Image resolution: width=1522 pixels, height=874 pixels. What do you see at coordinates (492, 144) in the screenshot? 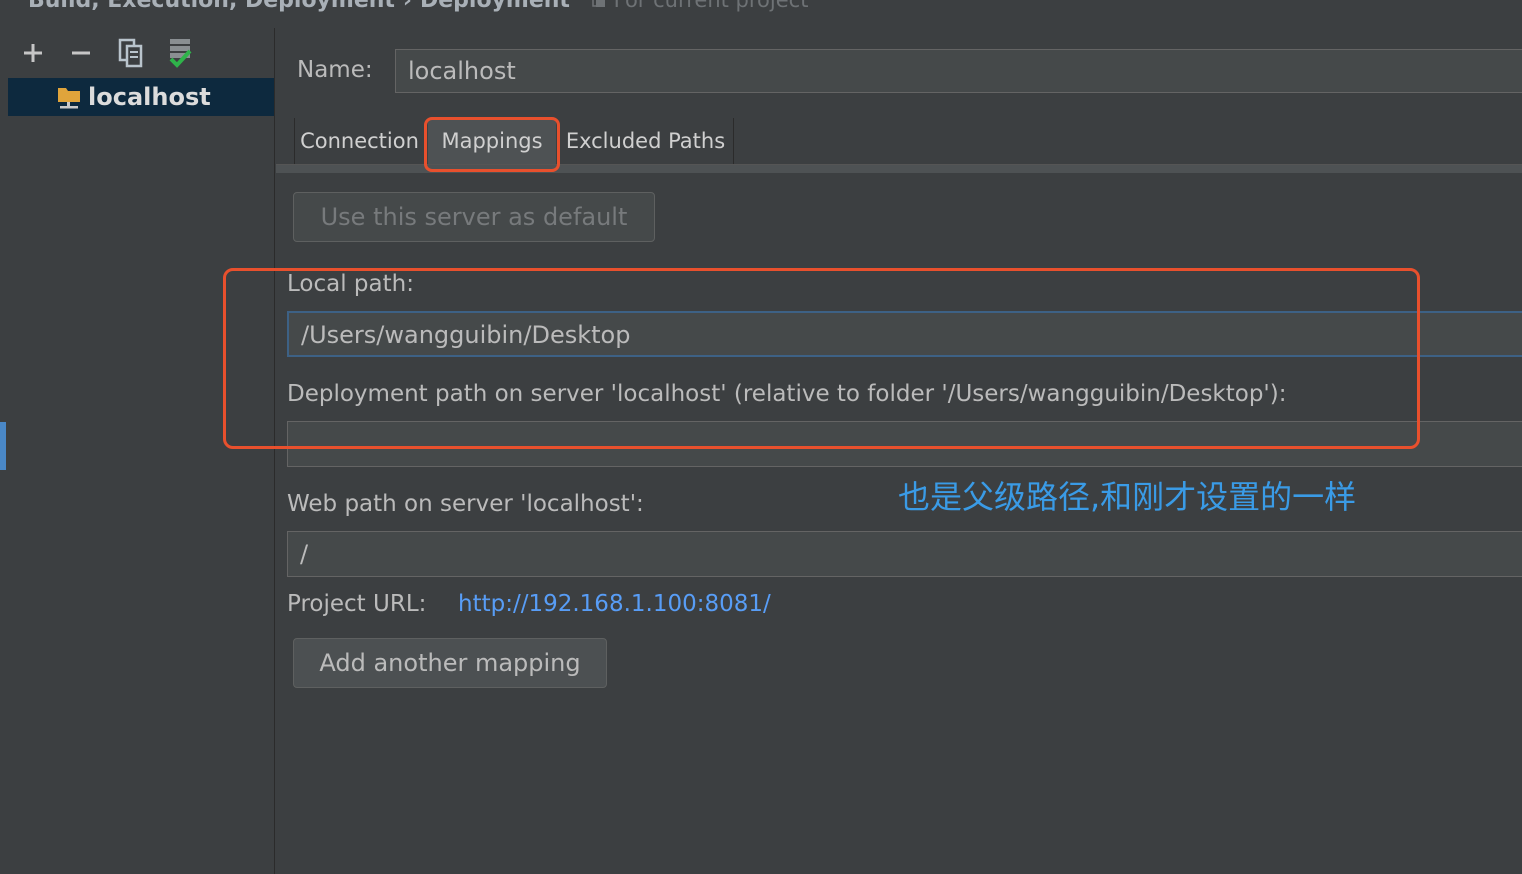
I see `mappings-tab-highlight` at bounding box center [492, 144].